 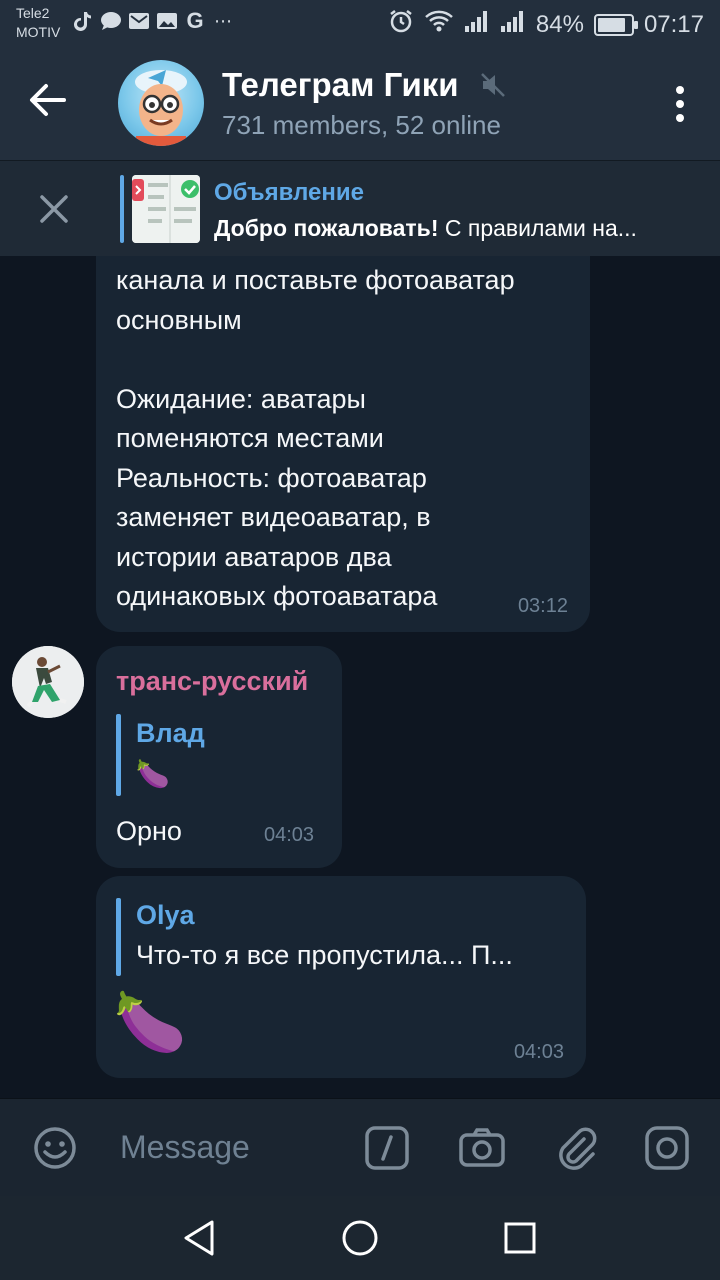 I want to click on close-pinned-button, so click(x=54, y=209).